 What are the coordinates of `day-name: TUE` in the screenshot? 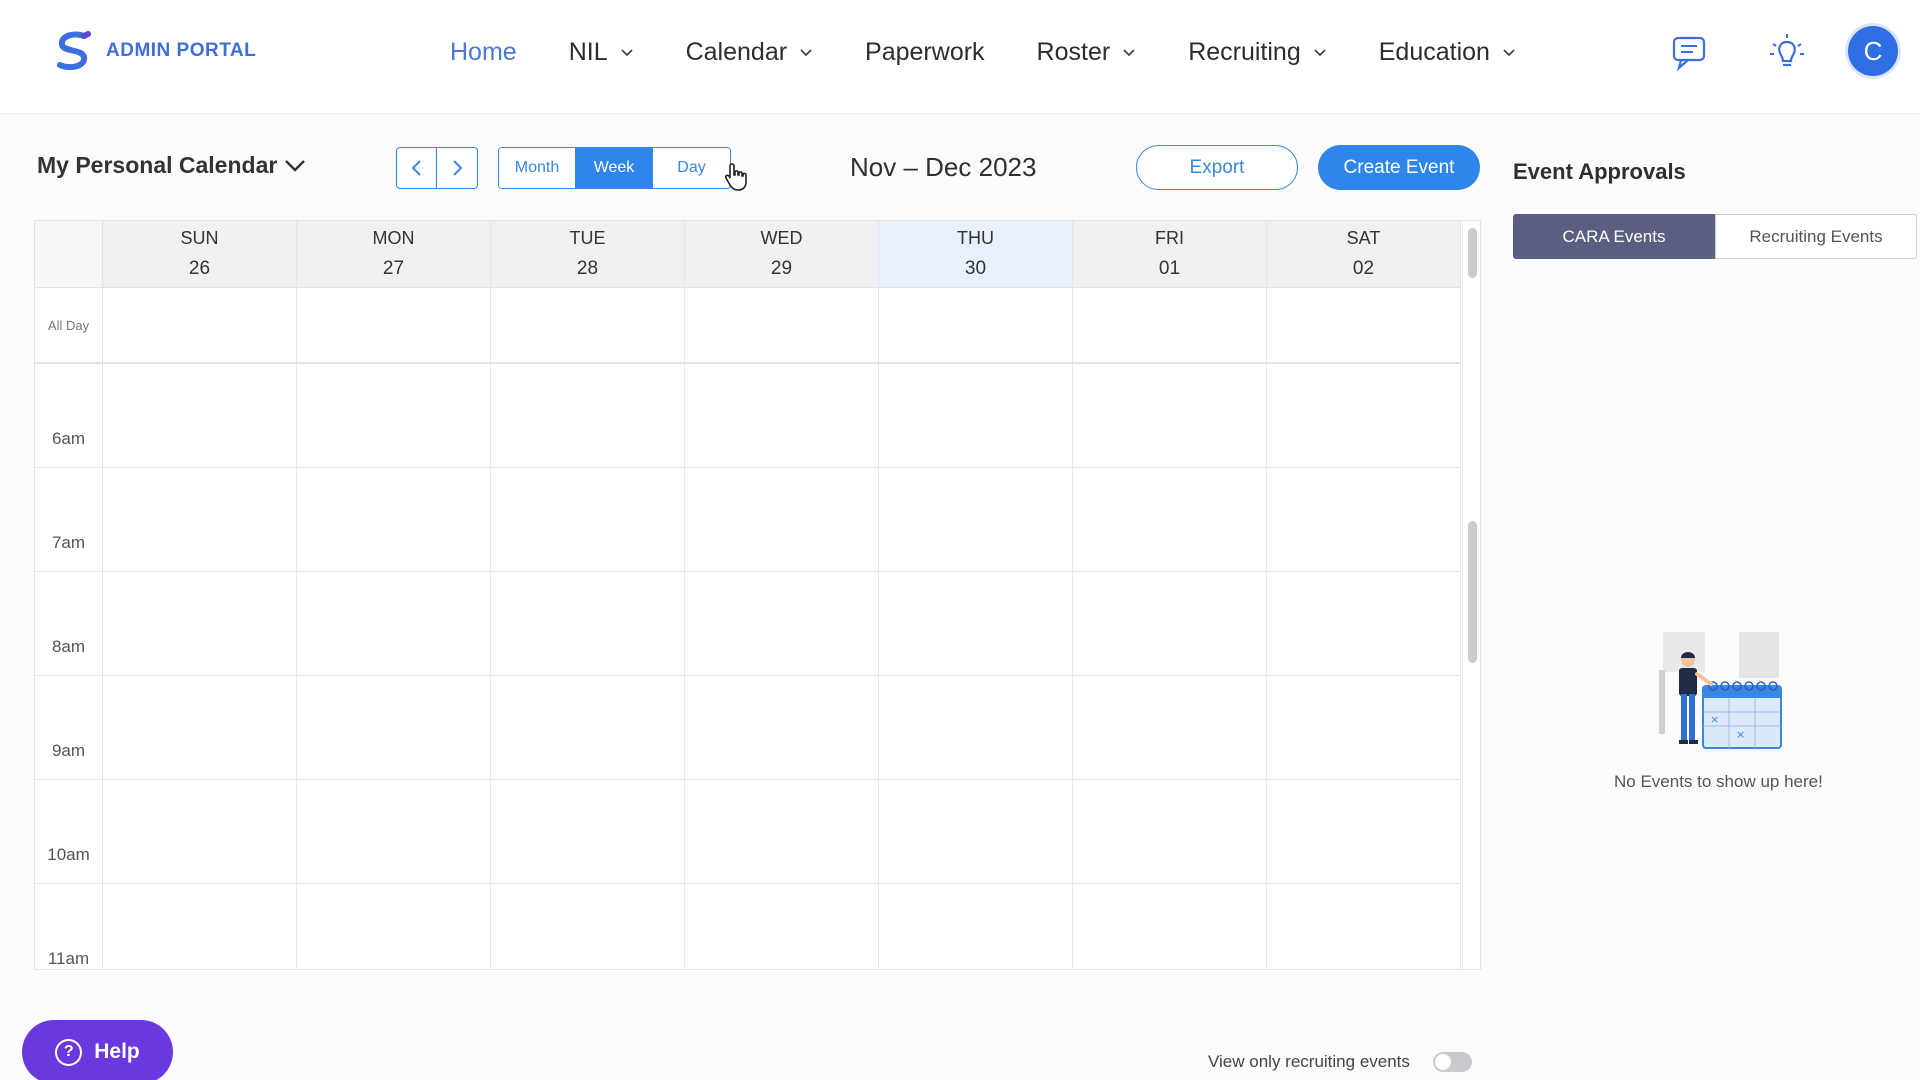 It's located at (587, 238).